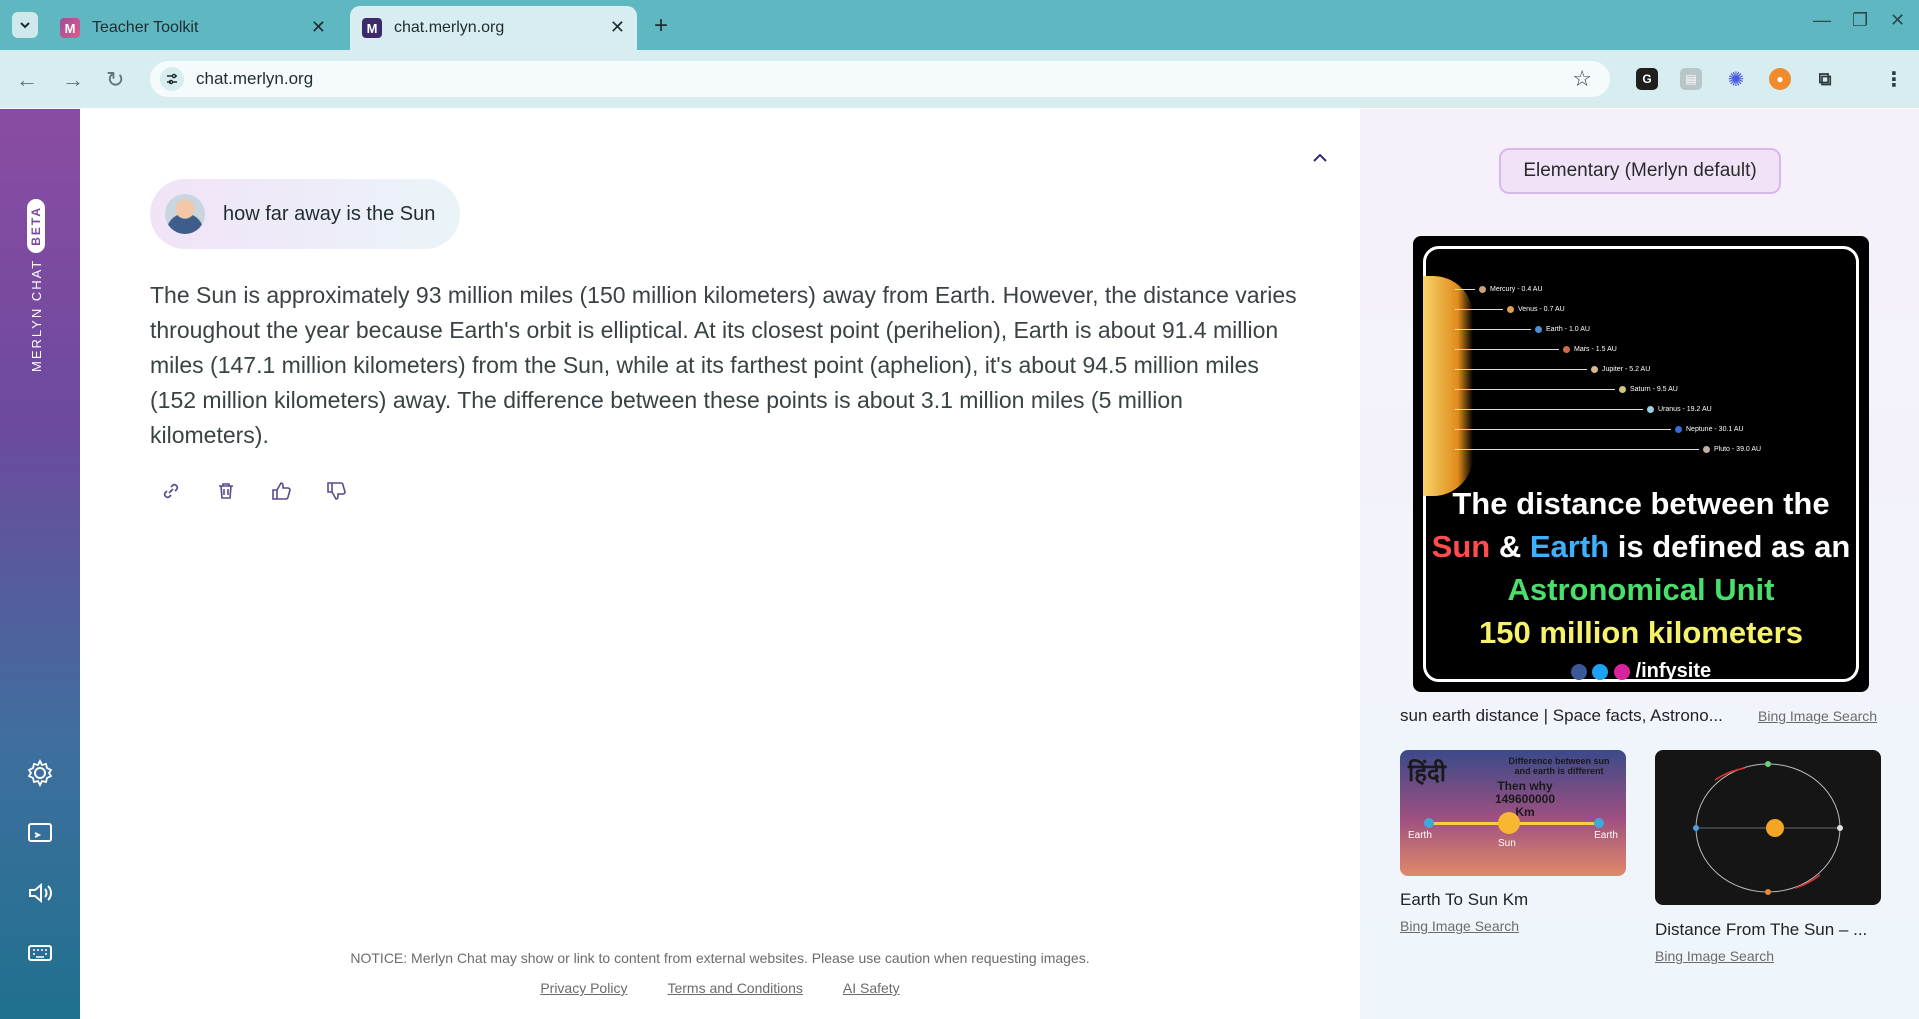 The width and height of the screenshot is (1919, 1019). Describe the element at coordinates (880, 79) in the screenshot. I see `address-bar: chat.merlyn.org ☆` at that location.